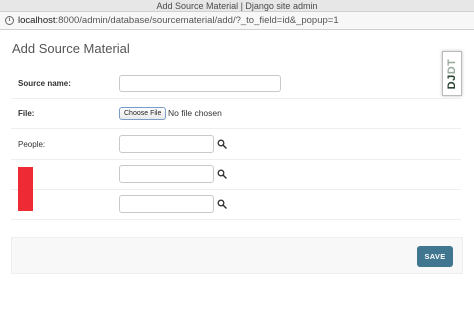 The image size is (474, 325). I want to click on window-title: Add Source Material | Django site admin, so click(237, 6).